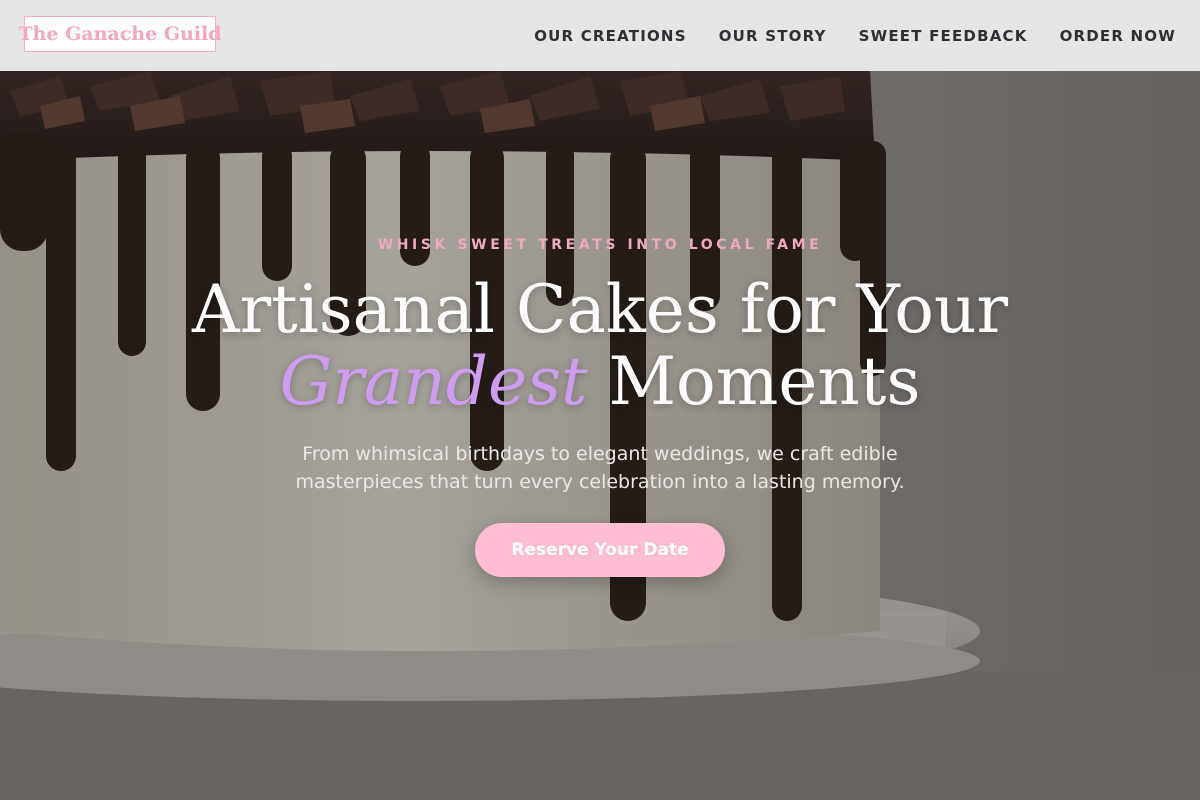 This screenshot has height=800, width=1200. Describe the element at coordinates (764, 381) in the screenshot. I see `headline-line-2: Moments` at that location.